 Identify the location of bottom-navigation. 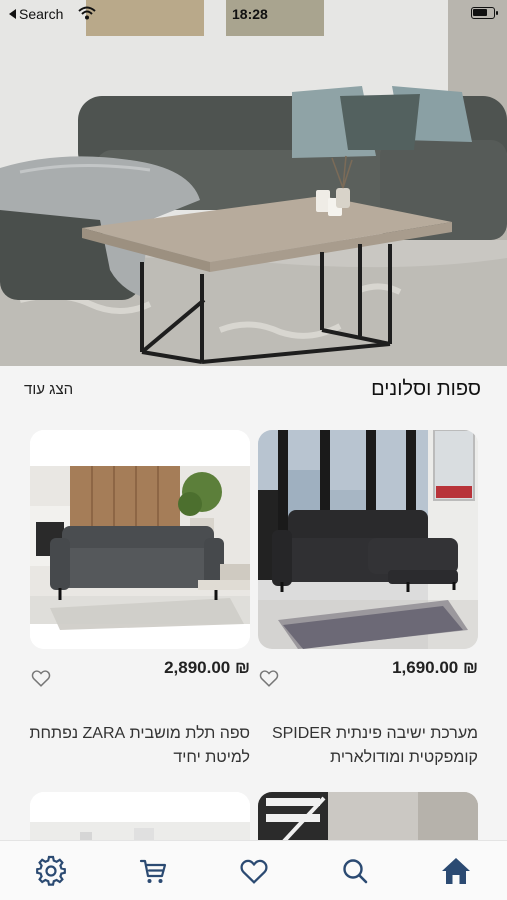
(253, 870).